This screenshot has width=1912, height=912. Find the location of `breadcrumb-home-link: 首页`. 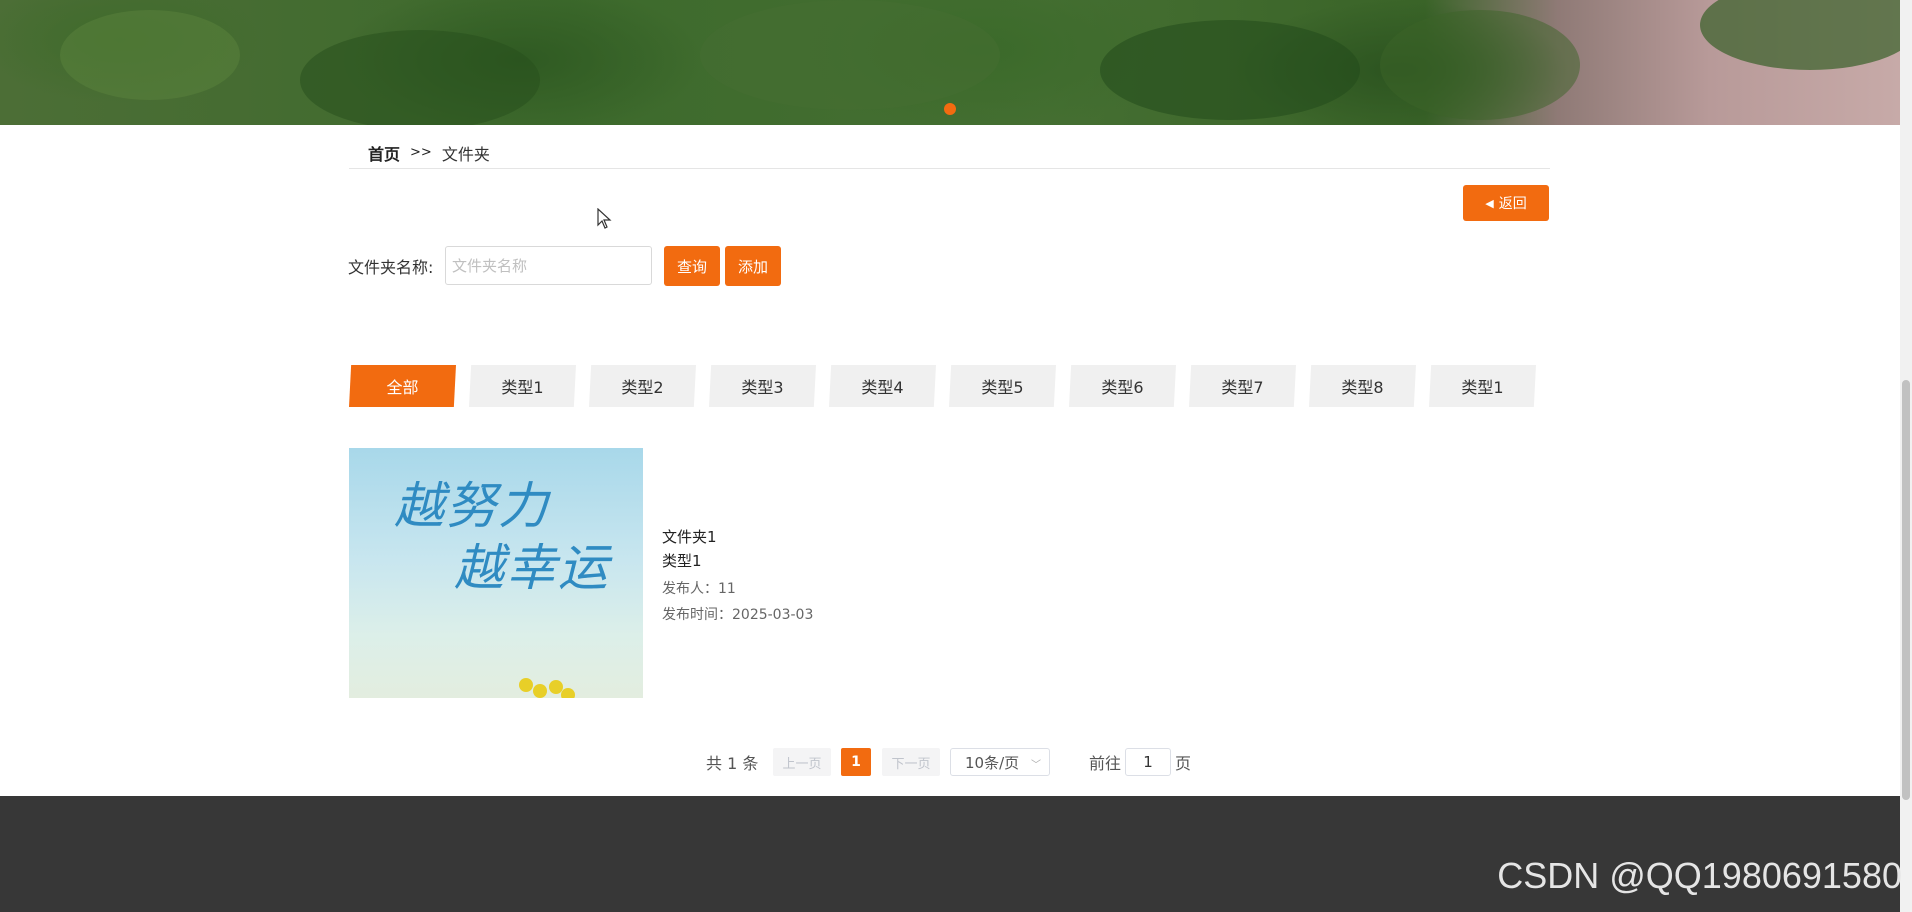

breadcrumb-home-link: 首页 is located at coordinates (384, 153).